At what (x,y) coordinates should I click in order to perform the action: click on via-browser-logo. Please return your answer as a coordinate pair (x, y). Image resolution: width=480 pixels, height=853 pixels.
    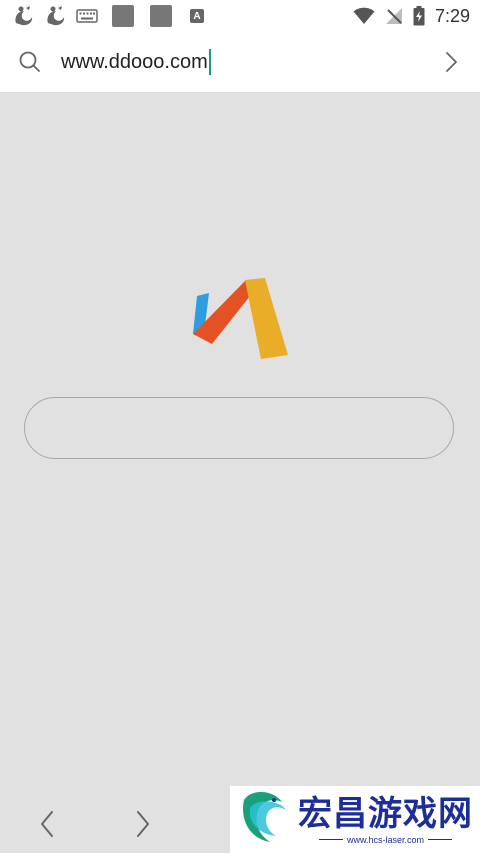
    Looking at the image, I should click on (240, 319).